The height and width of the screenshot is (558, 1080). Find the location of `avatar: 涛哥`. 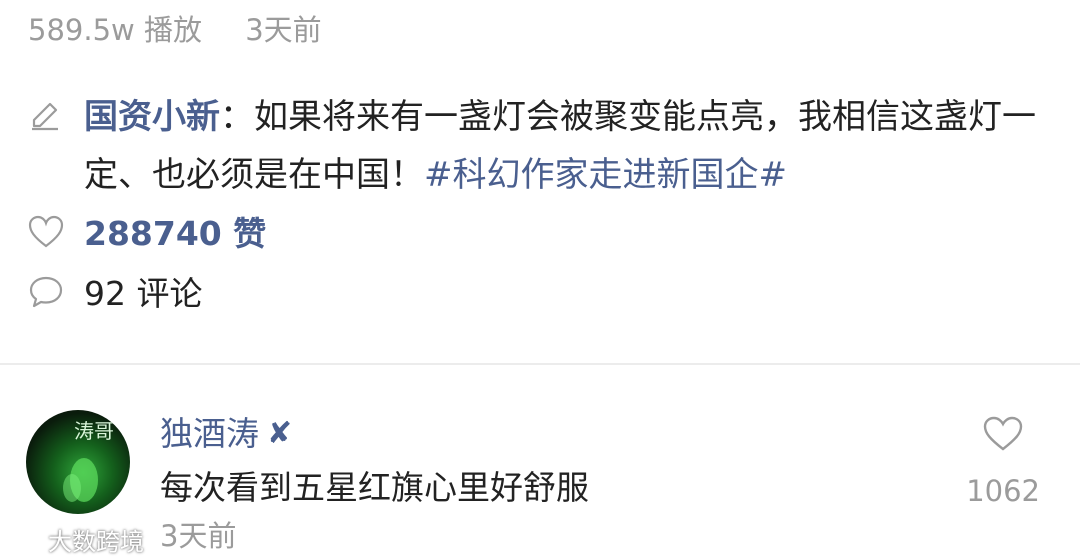

avatar: 涛哥 is located at coordinates (78, 462).